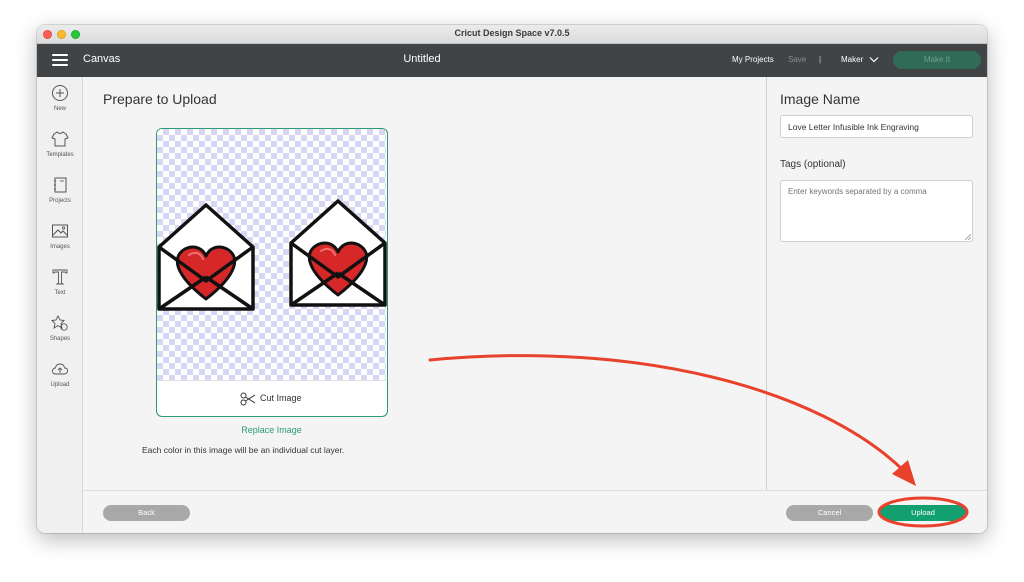  What do you see at coordinates (813, 164) in the screenshot?
I see `tags-label: Tags (optional)` at bounding box center [813, 164].